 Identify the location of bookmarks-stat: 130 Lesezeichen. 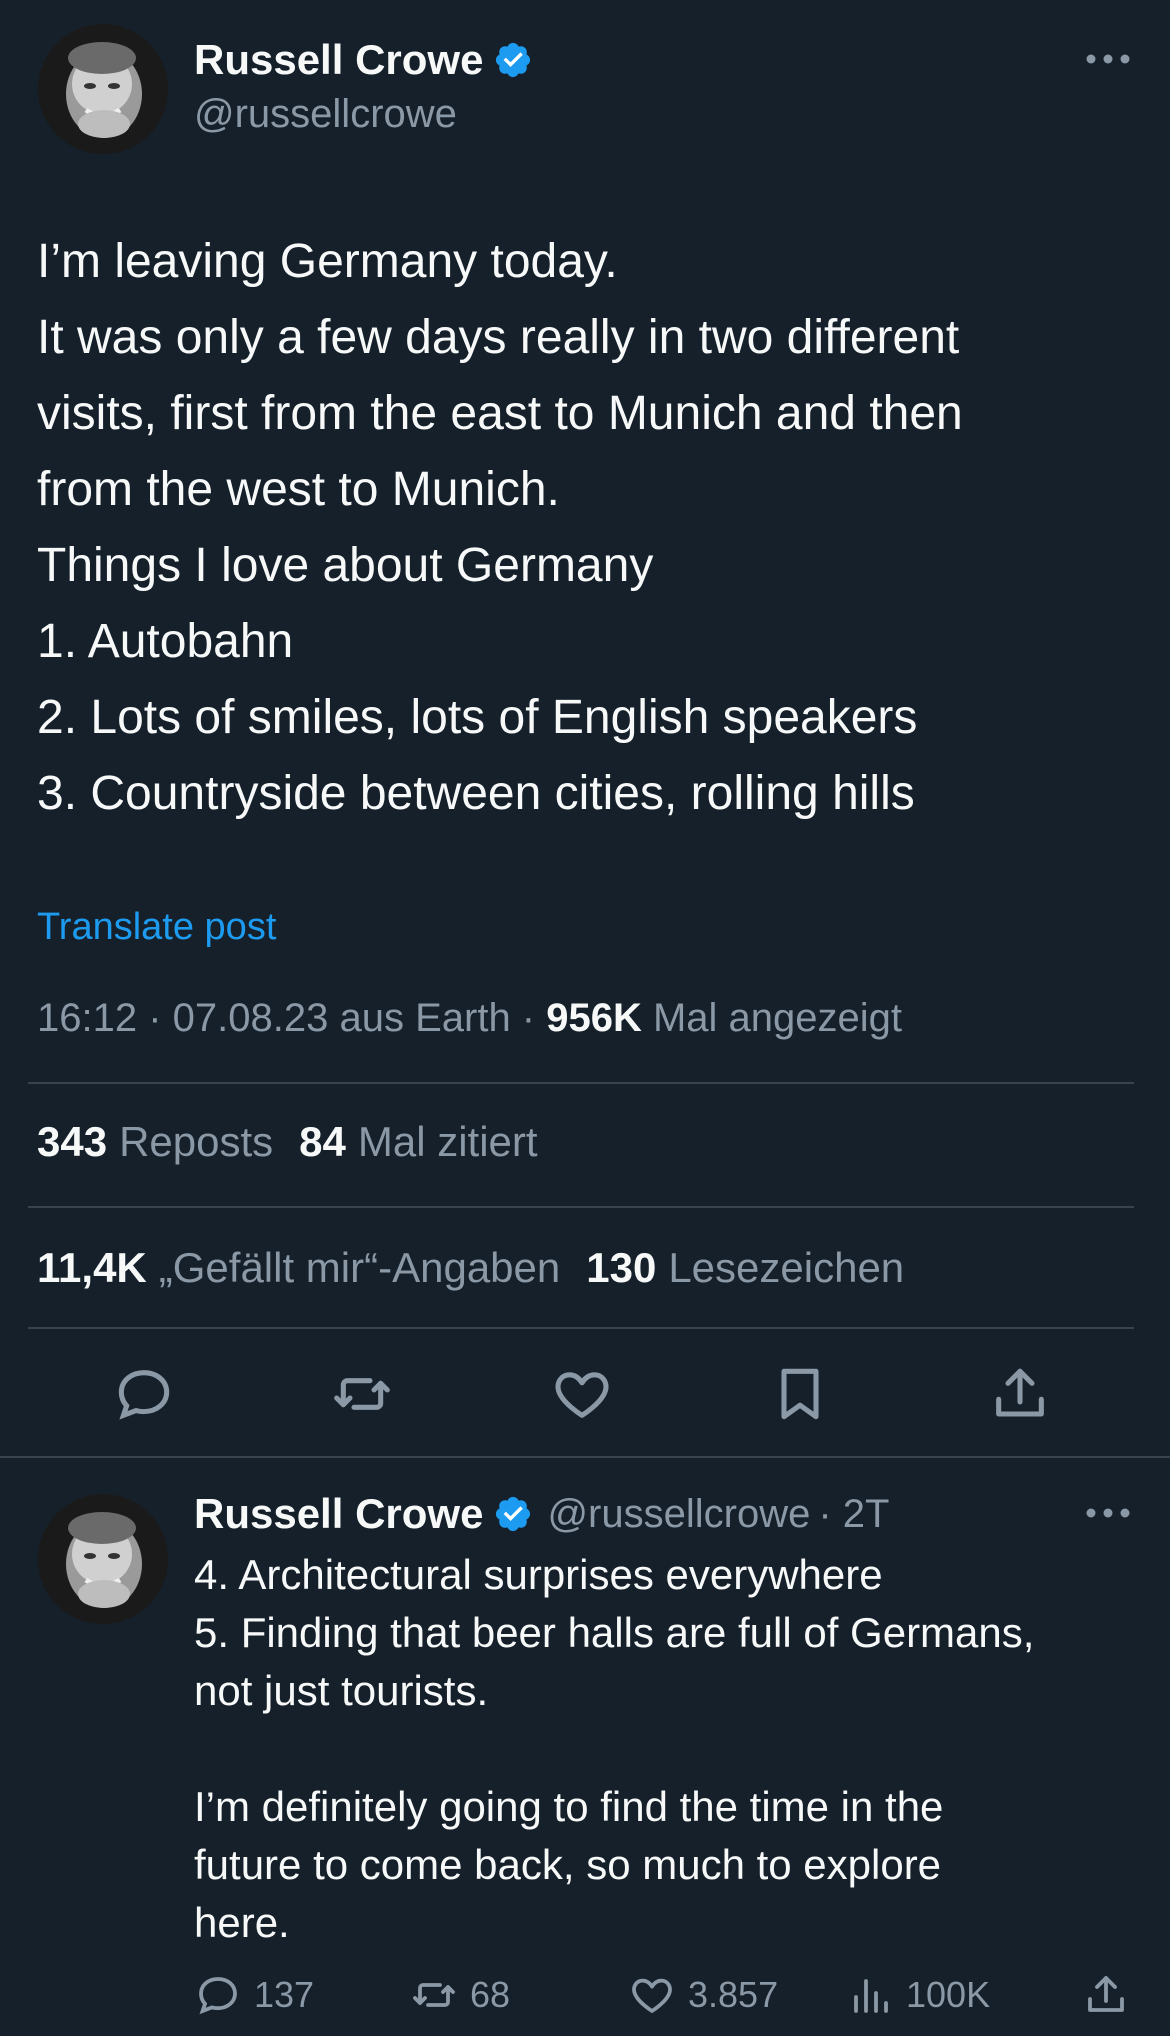
(745, 1268).